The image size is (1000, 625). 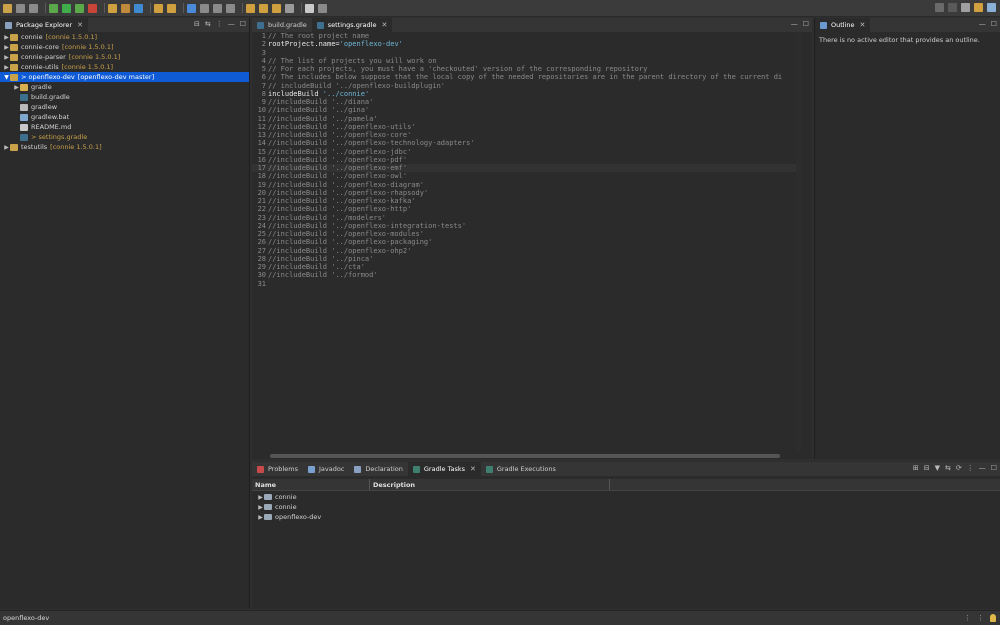 I want to click on tree-item: README.md, so click(x=124, y=127).